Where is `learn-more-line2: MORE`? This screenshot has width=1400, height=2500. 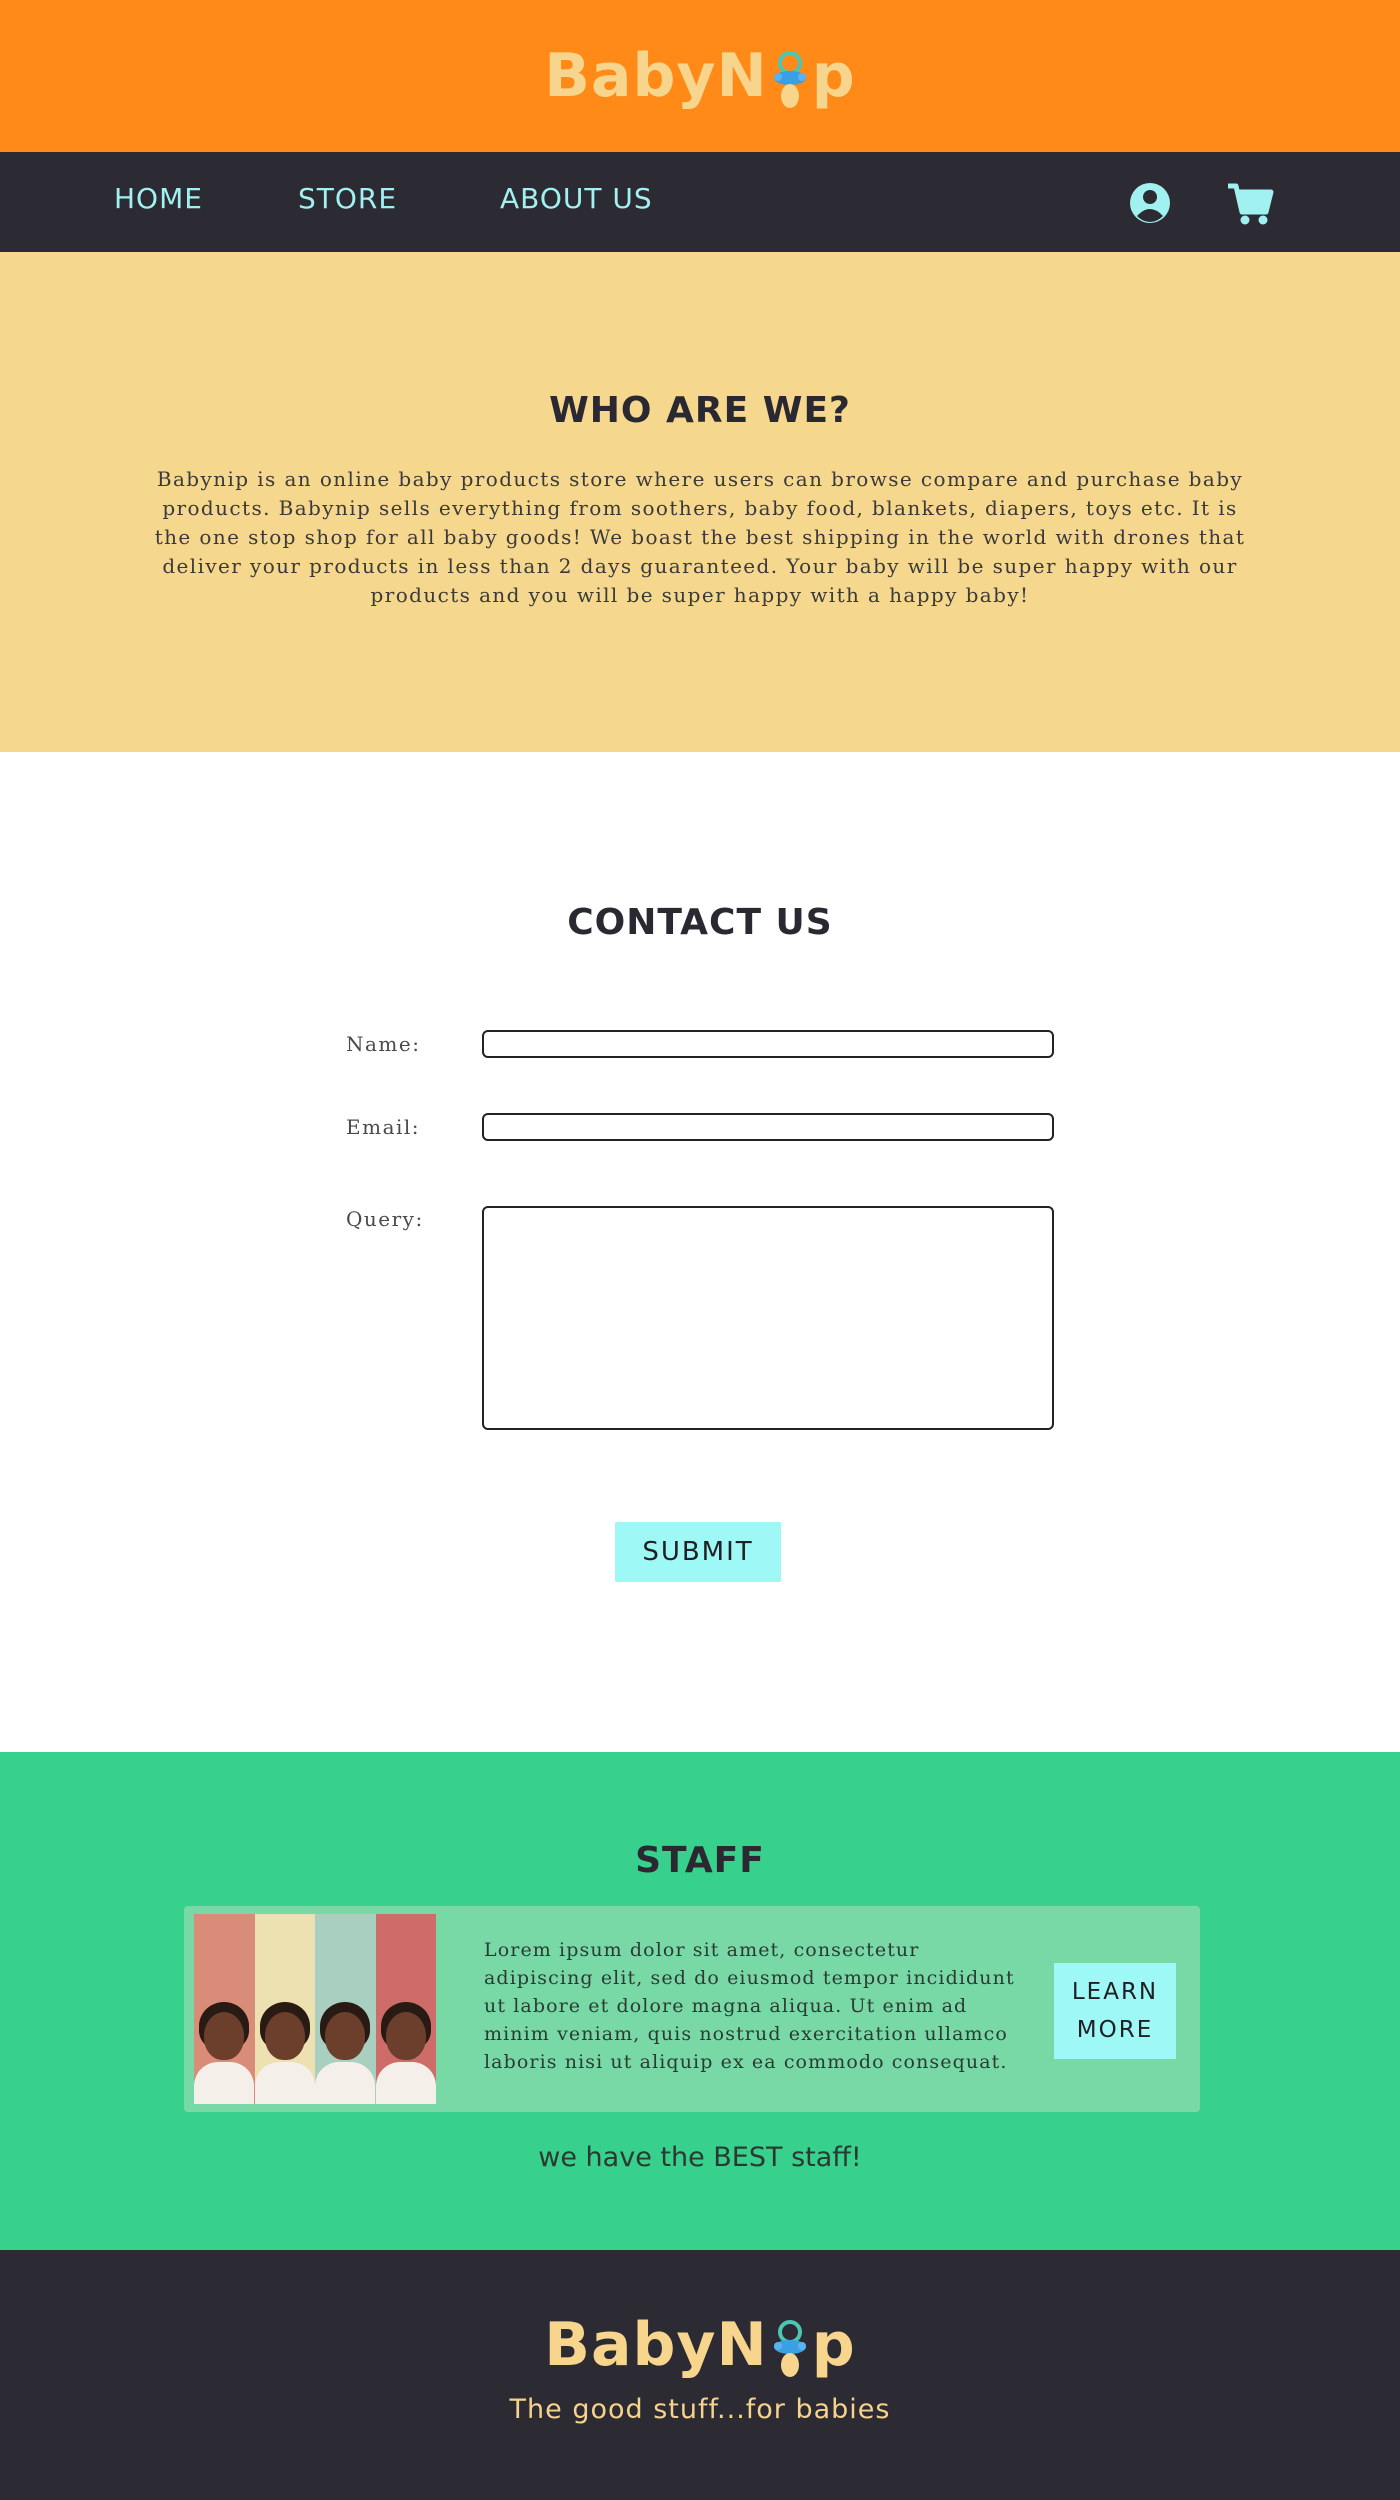
learn-more-line2: MORE is located at coordinates (1115, 2030).